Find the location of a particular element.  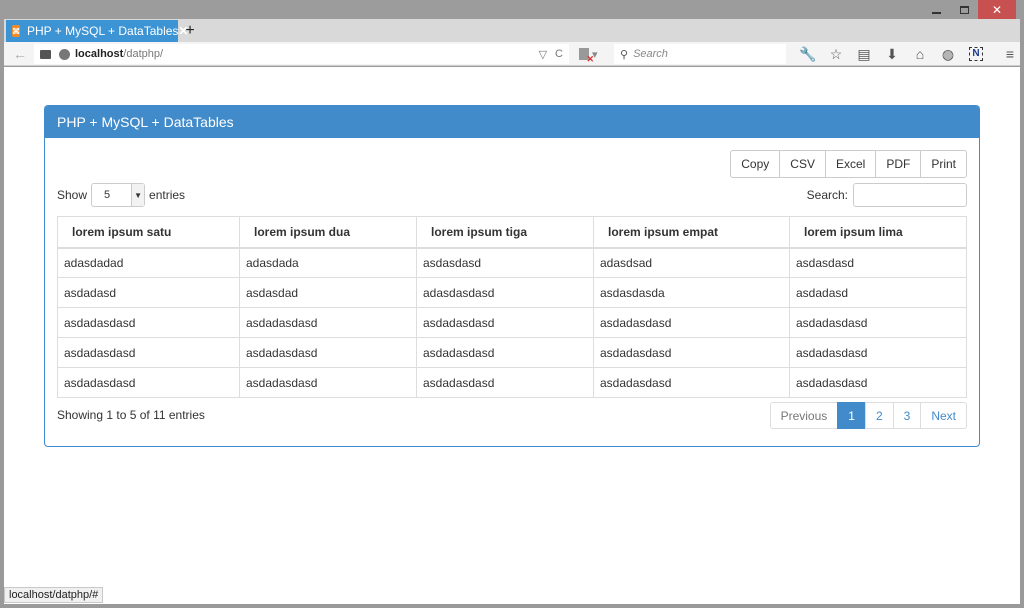

table-cell: adasdasdasd is located at coordinates (505, 292).